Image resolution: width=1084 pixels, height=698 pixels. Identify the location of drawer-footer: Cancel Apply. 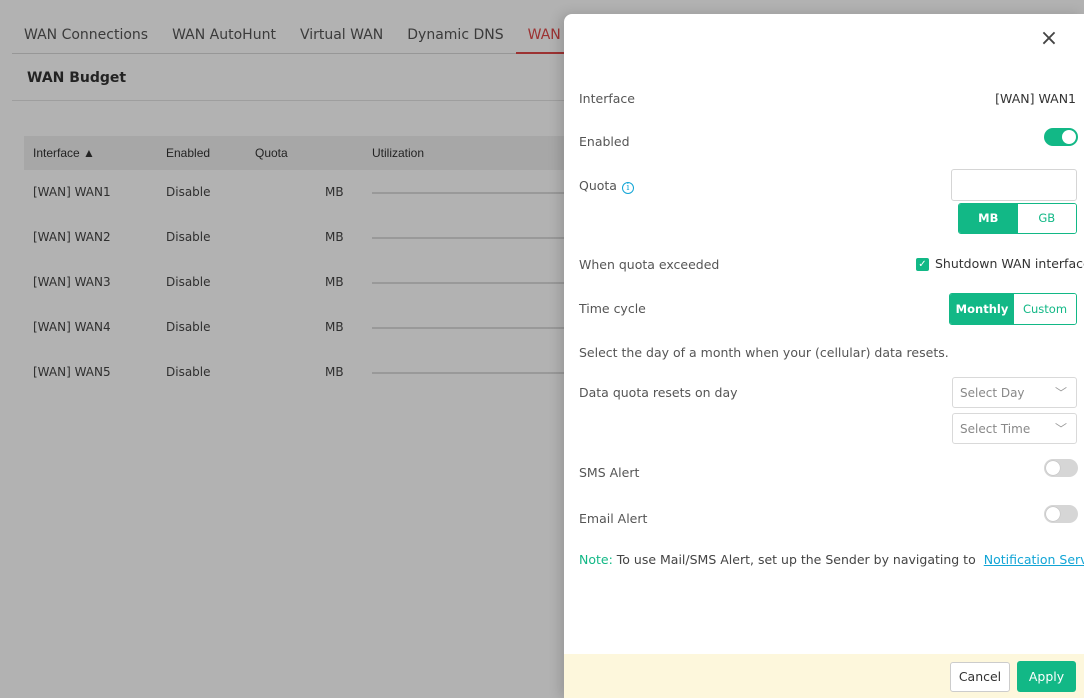
(824, 676).